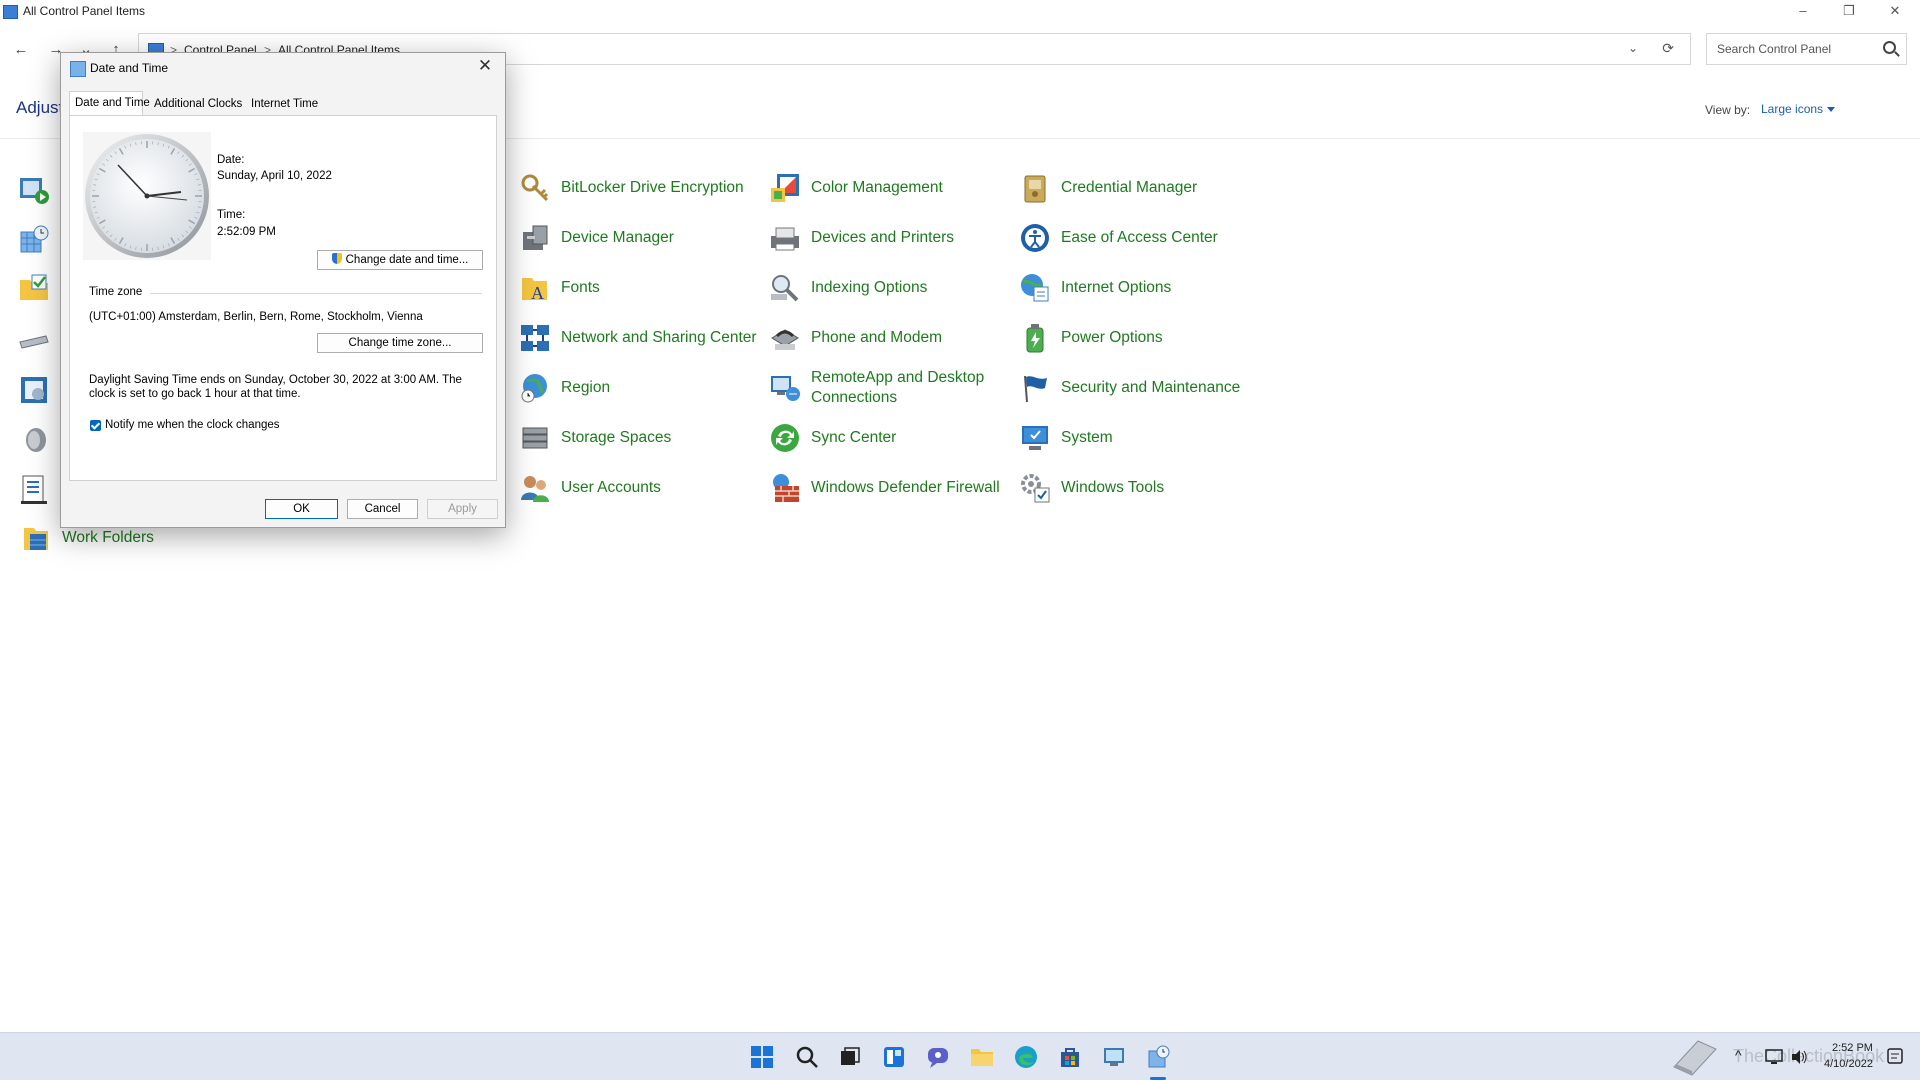 This screenshot has width=1920, height=1080. Describe the element at coordinates (877, 187) in the screenshot. I see `cp-item-label: Color Management` at that location.